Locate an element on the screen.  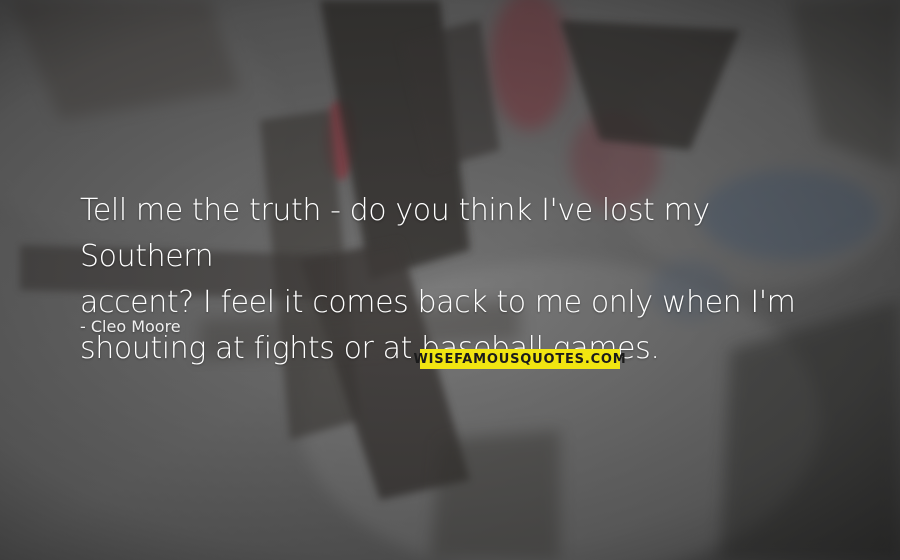
site-logo-text: WISEFAMOUSQUOTES.COM is located at coordinates (520, 359).